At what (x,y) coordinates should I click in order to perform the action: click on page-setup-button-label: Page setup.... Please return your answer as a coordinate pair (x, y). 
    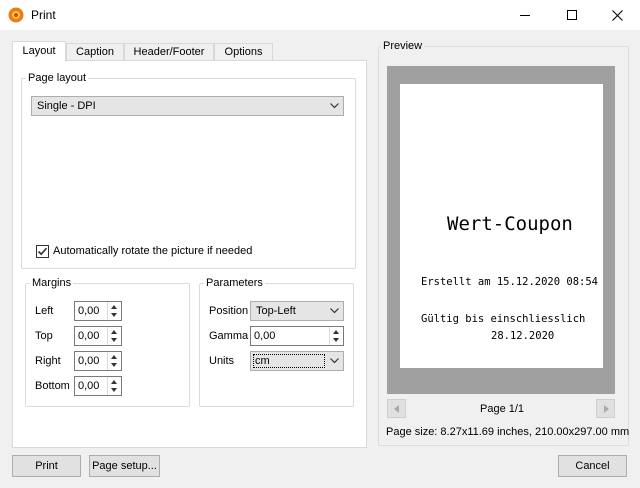
    Looking at the image, I should click on (124, 466).